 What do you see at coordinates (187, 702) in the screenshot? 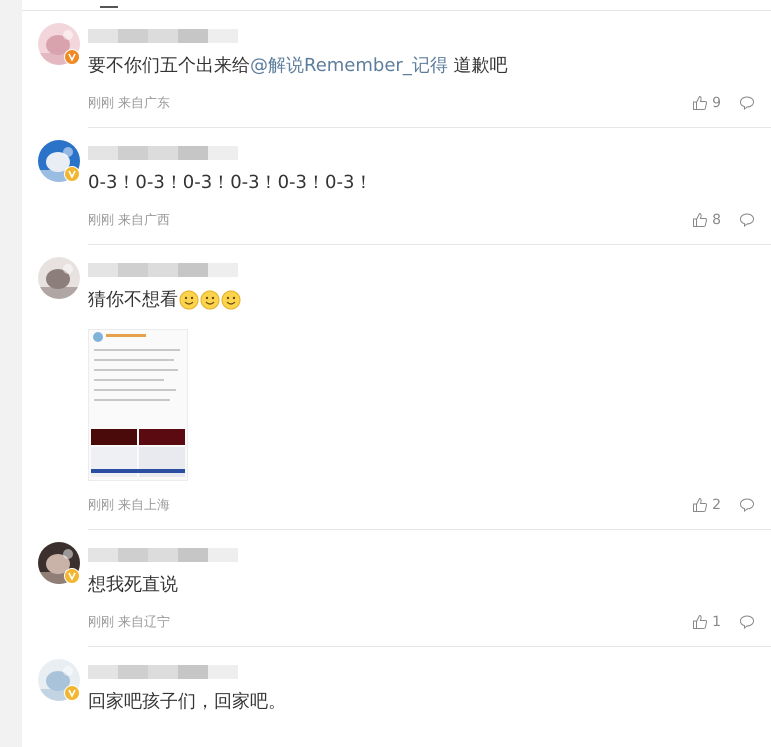
I see `comment-text: 回家吧孩子们，回家吧。` at bounding box center [187, 702].